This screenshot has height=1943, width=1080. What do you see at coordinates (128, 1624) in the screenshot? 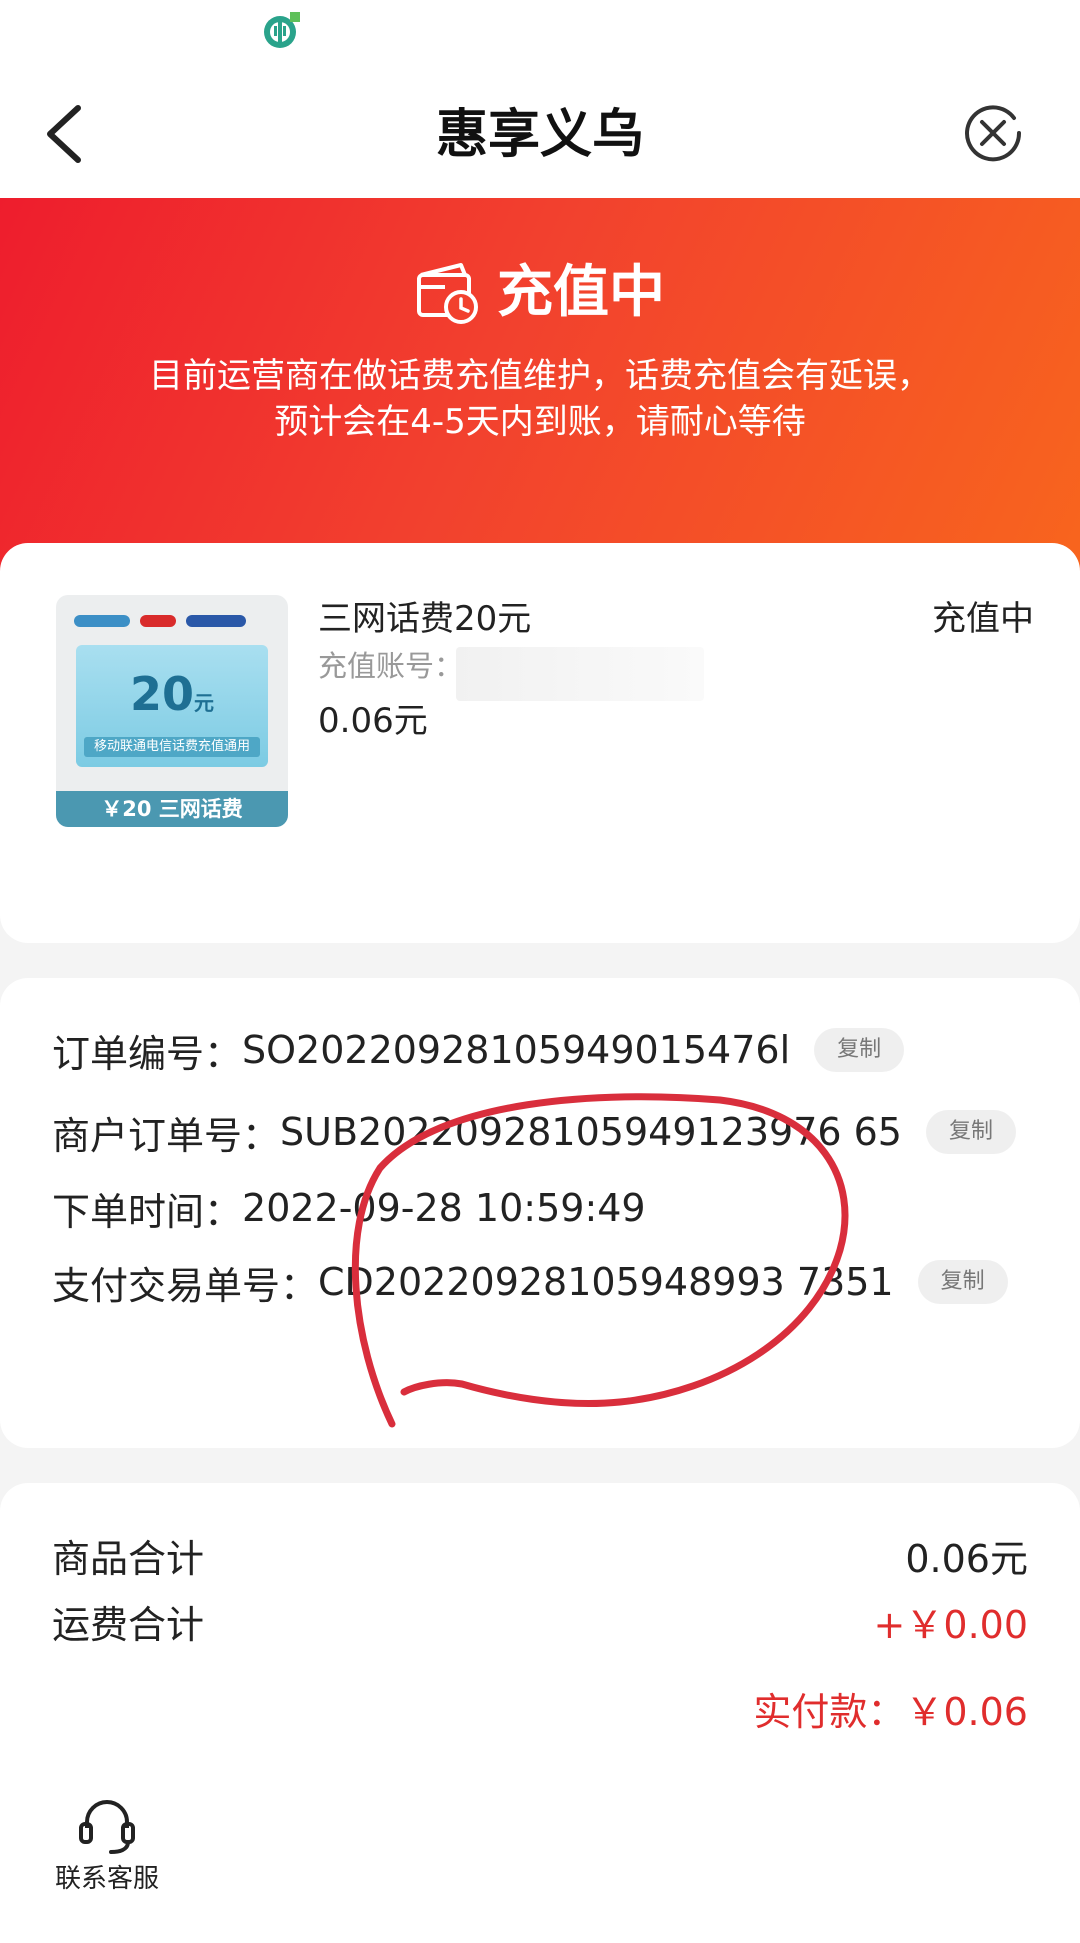
I see `shipping-total-label: 运费合计` at bounding box center [128, 1624].